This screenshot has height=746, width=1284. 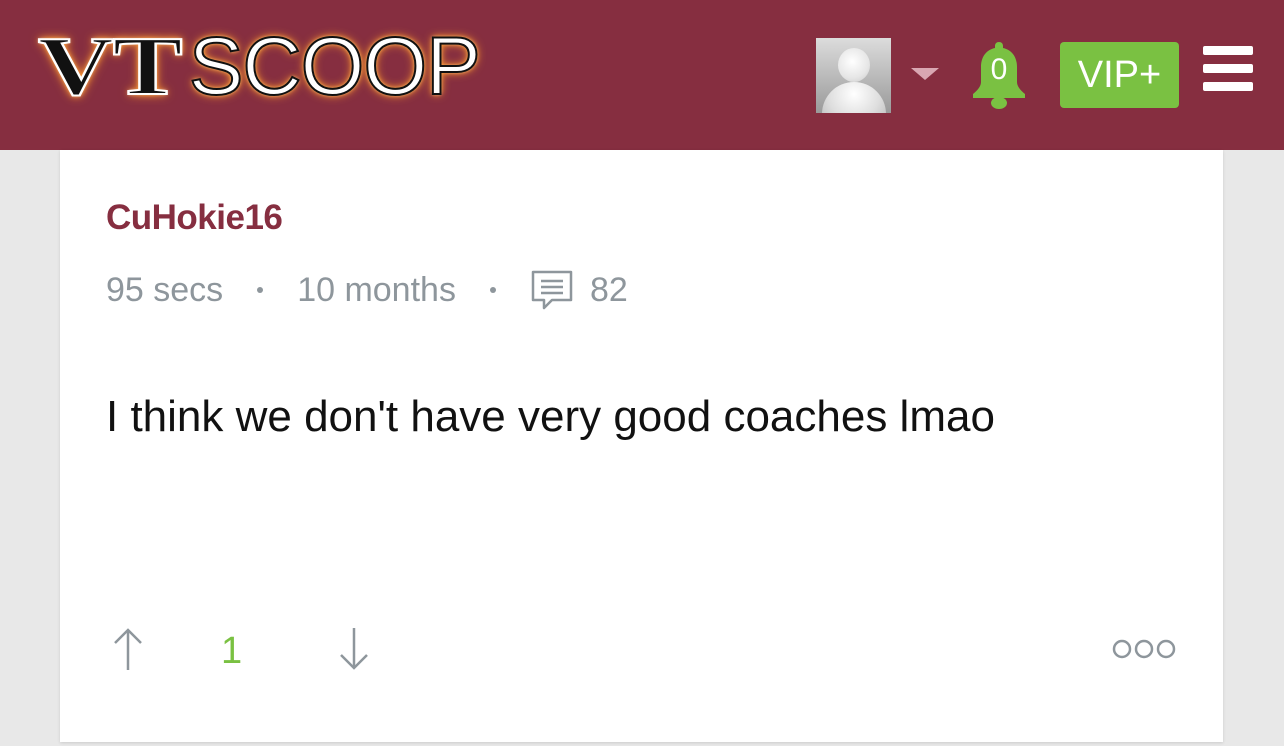 What do you see at coordinates (194, 218) in the screenshot?
I see `post-username: CuHokie16` at bounding box center [194, 218].